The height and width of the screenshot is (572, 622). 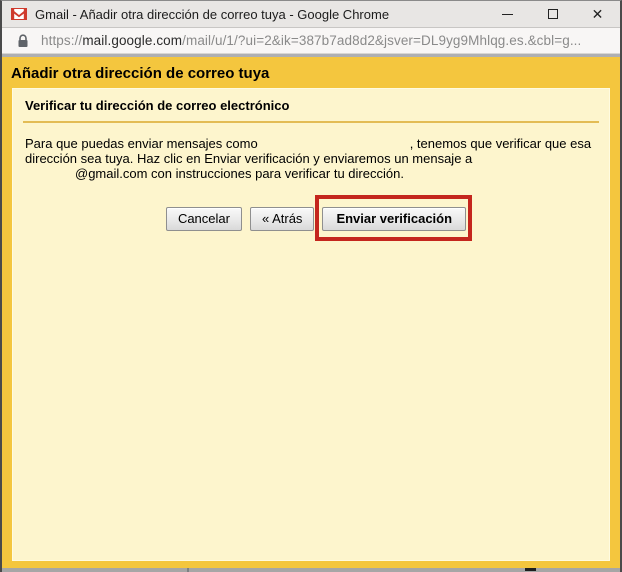 I want to click on minimize-icon, so click(x=507, y=14).